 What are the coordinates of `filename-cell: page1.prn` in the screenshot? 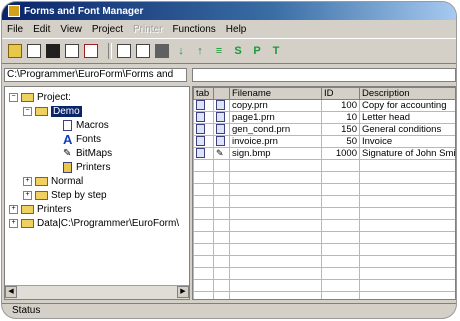 It's located at (275, 117).